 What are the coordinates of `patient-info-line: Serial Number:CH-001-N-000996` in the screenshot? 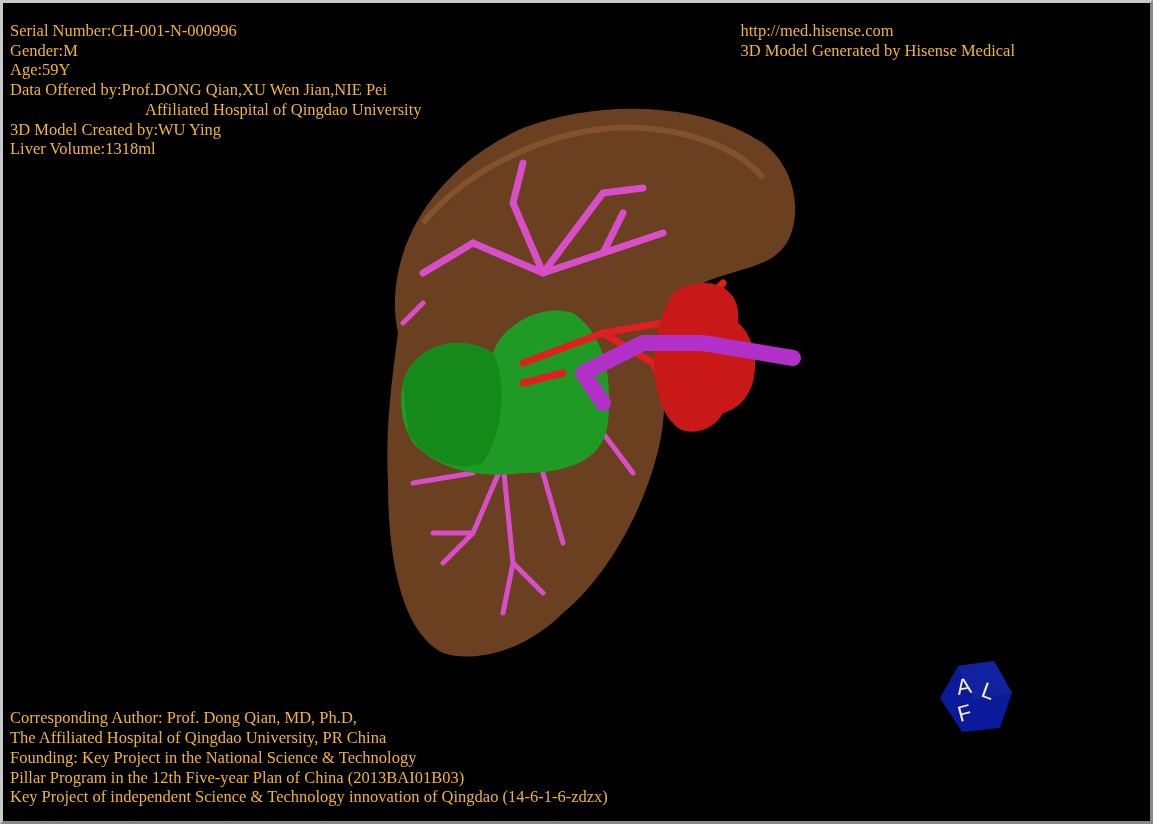 It's located at (123, 31).